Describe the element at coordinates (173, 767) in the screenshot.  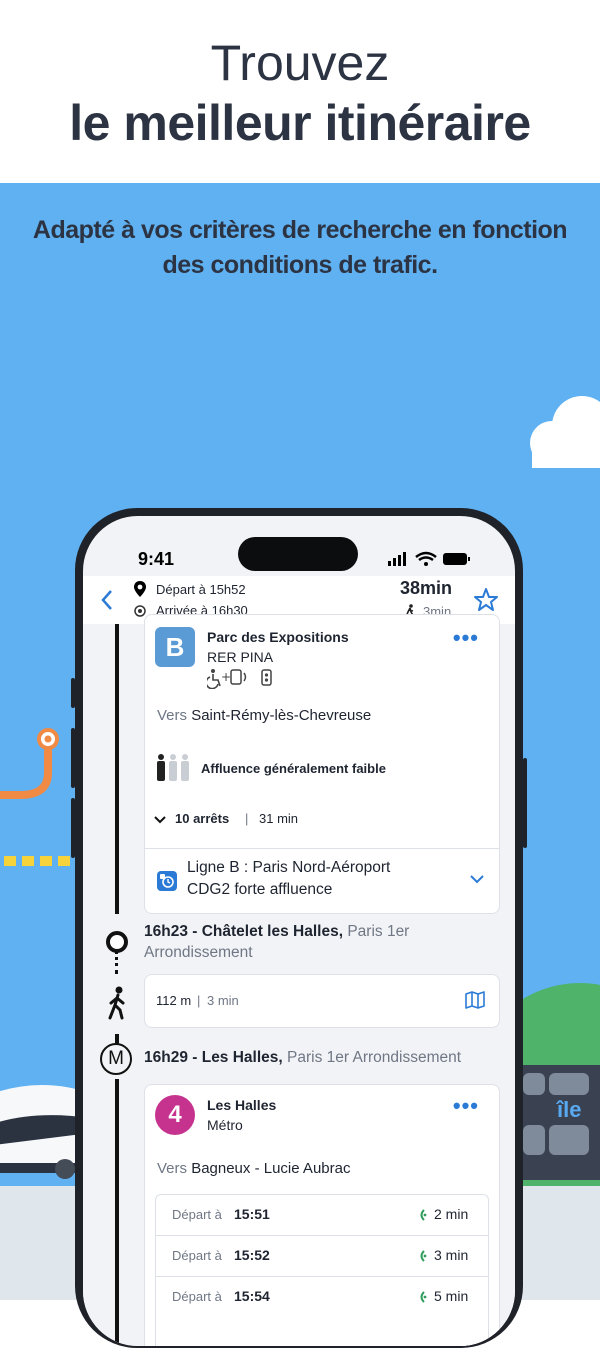
I see `crowd-level-icon` at that location.